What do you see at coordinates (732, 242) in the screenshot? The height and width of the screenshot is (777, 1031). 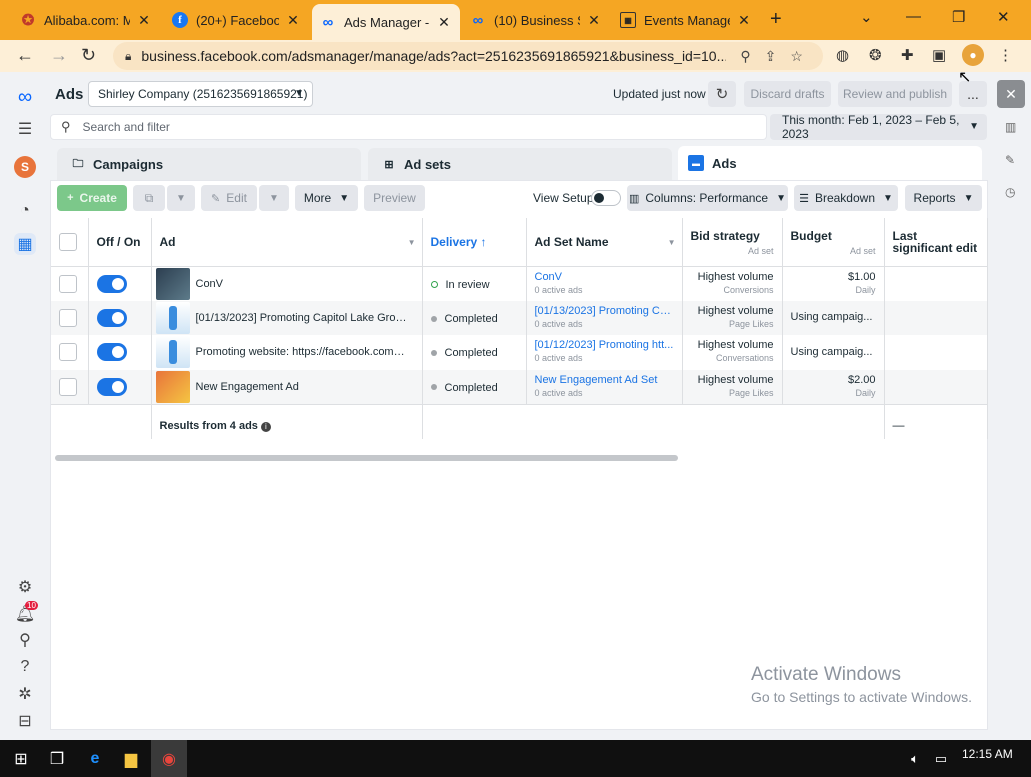 I see `column-header-bid-strategy: Bid strategy Ad set` at bounding box center [732, 242].